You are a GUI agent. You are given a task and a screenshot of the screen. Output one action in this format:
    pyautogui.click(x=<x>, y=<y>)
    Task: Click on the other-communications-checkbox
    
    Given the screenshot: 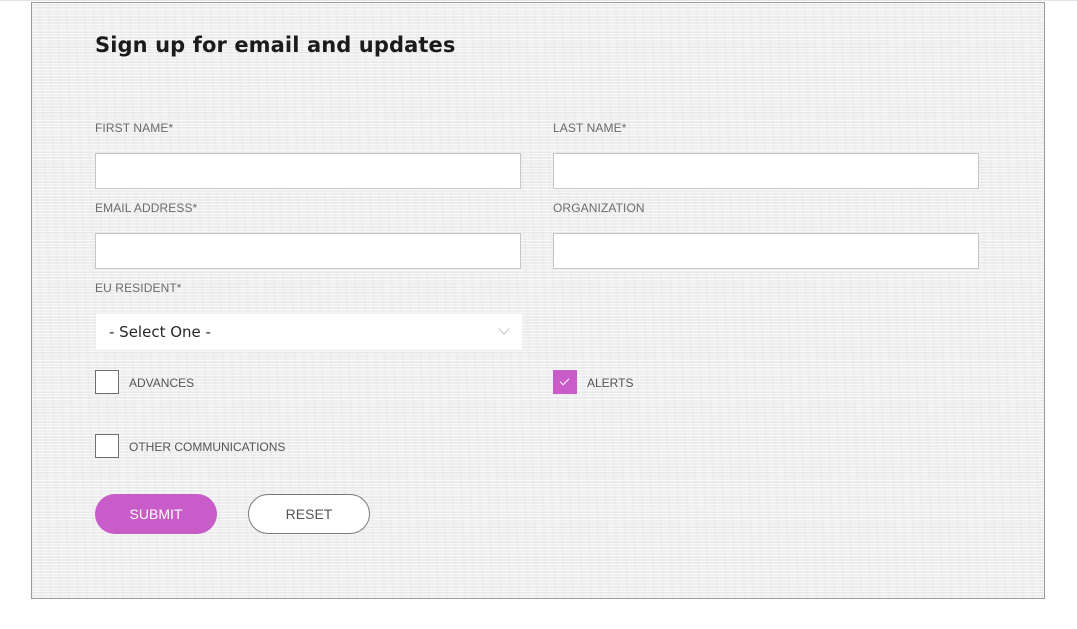 What is the action you would take?
    pyautogui.click(x=107, y=446)
    